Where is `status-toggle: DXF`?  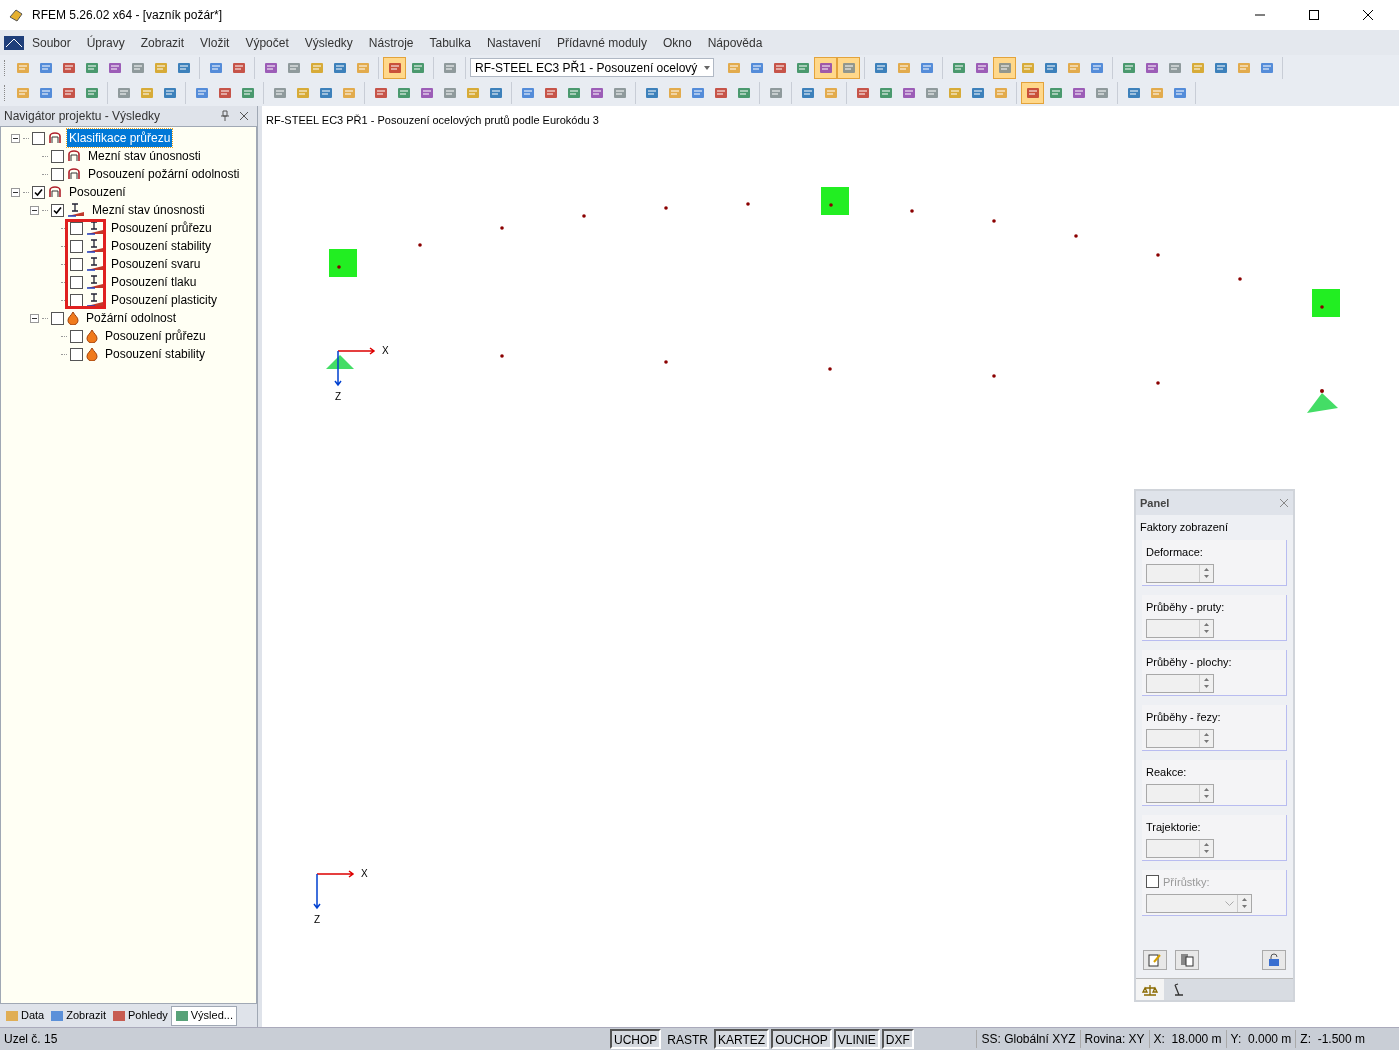
status-toggle: DXF is located at coordinates (897, 1039).